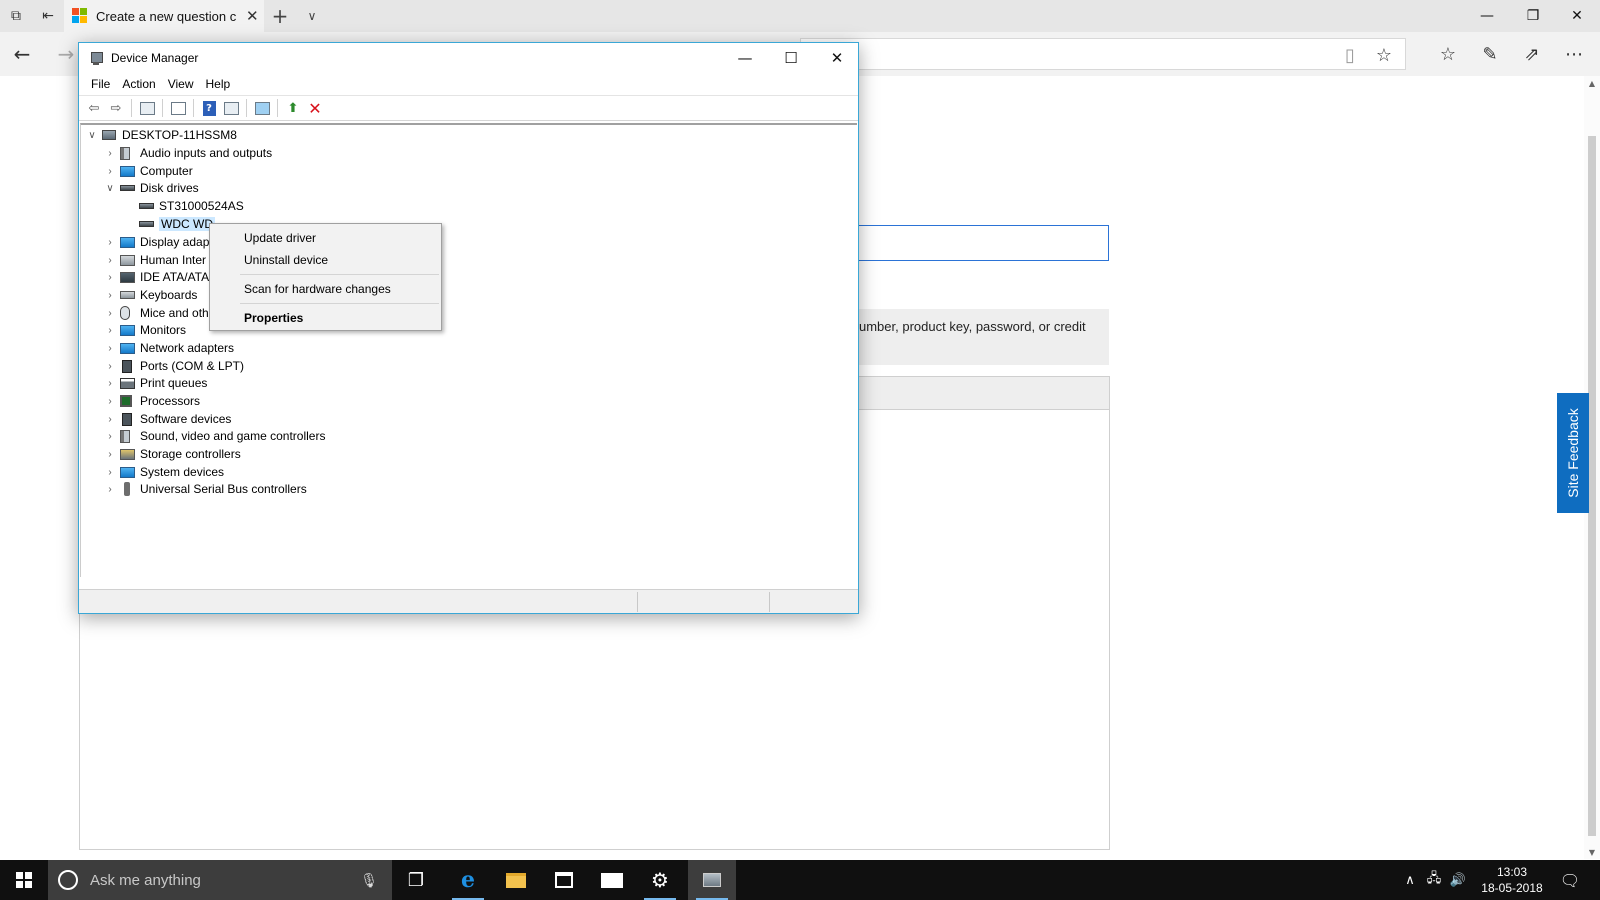 Image resolution: width=1600 pixels, height=900 pixels. I want to click on cortana-search-box: Ask me anything 🎙, so click(220, 880).